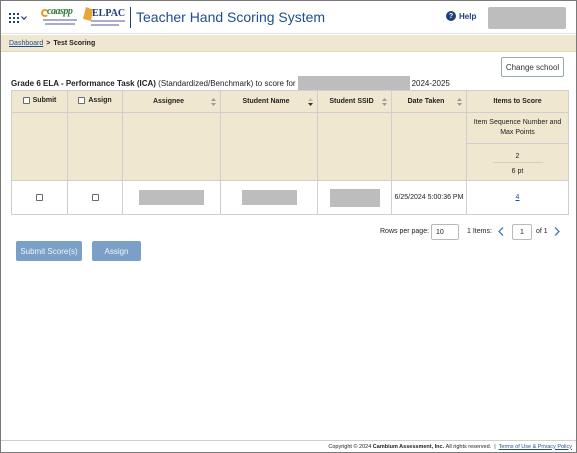  Describe the element at coordinates (429, 197) in the screenshot. I see `row-date-taken: 6/25/2024 5:00:36 PM` at that location.